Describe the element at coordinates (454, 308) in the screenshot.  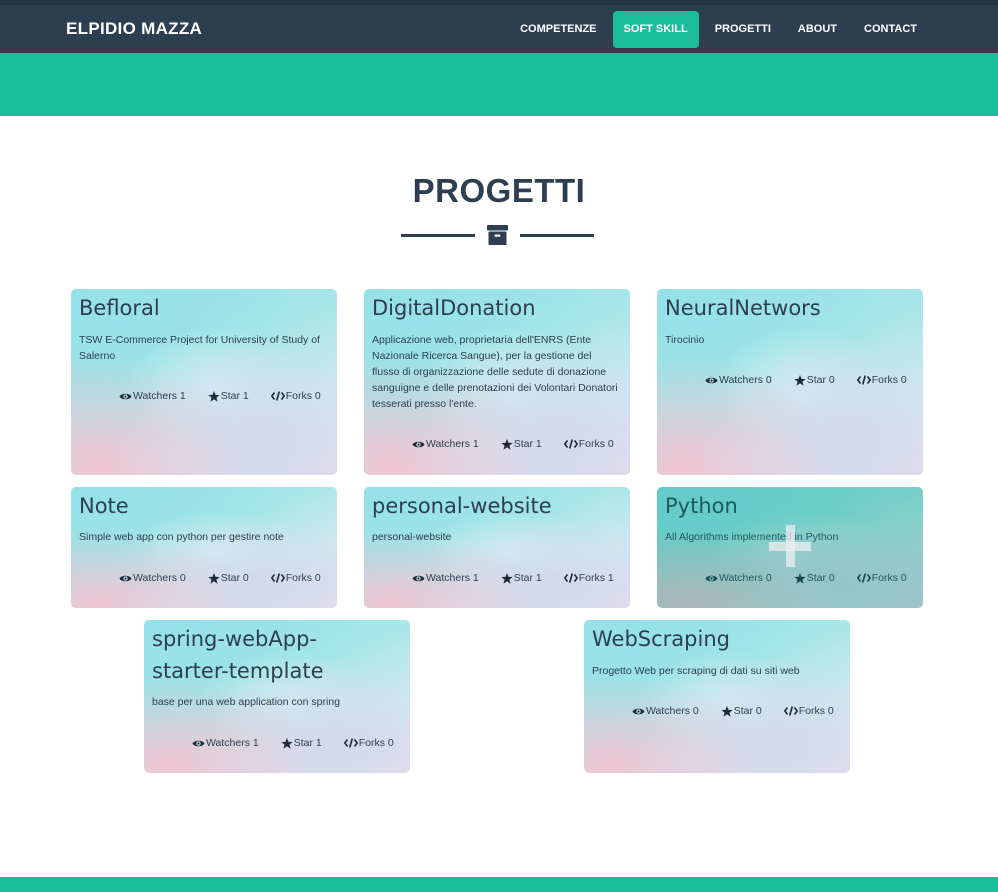
I see `project-title: DigitalDonation` at that location.